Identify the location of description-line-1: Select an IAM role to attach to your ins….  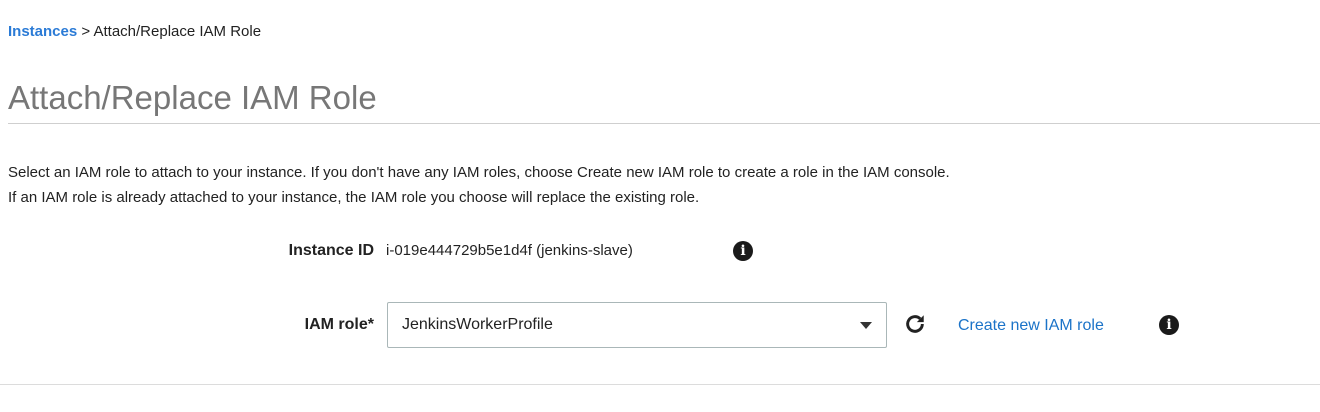
(479, 172).